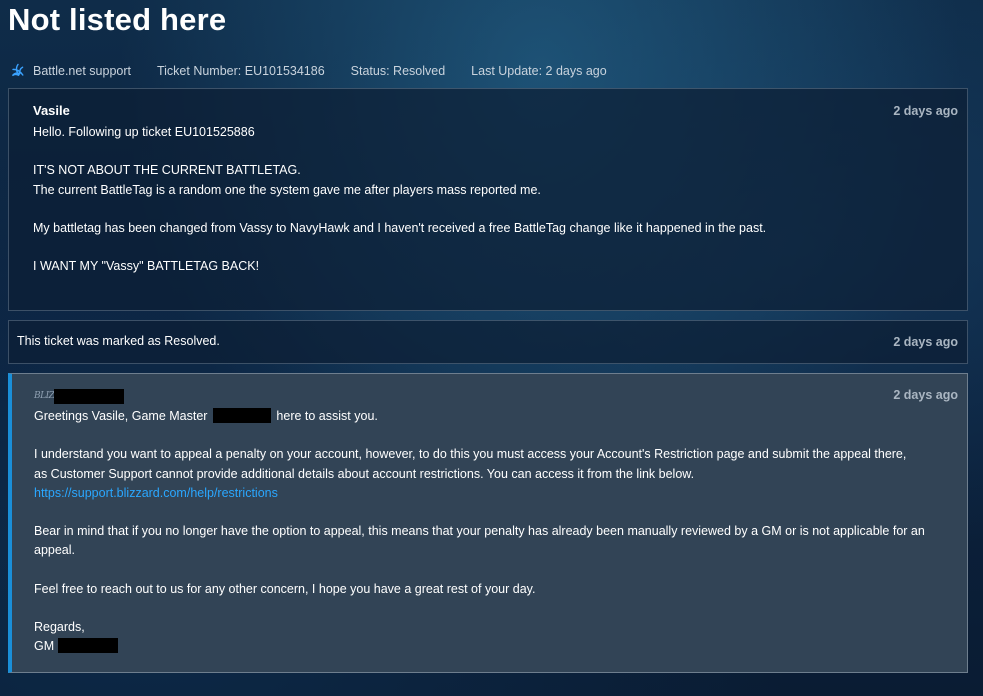 Image resolution: width=983 pixels, height=696 pixels. Describe the element at coordinates (146, 266) in the screenshot. I see `message-line: I WANT MY "Vassy" BATTLETAG BACK!` at that location.